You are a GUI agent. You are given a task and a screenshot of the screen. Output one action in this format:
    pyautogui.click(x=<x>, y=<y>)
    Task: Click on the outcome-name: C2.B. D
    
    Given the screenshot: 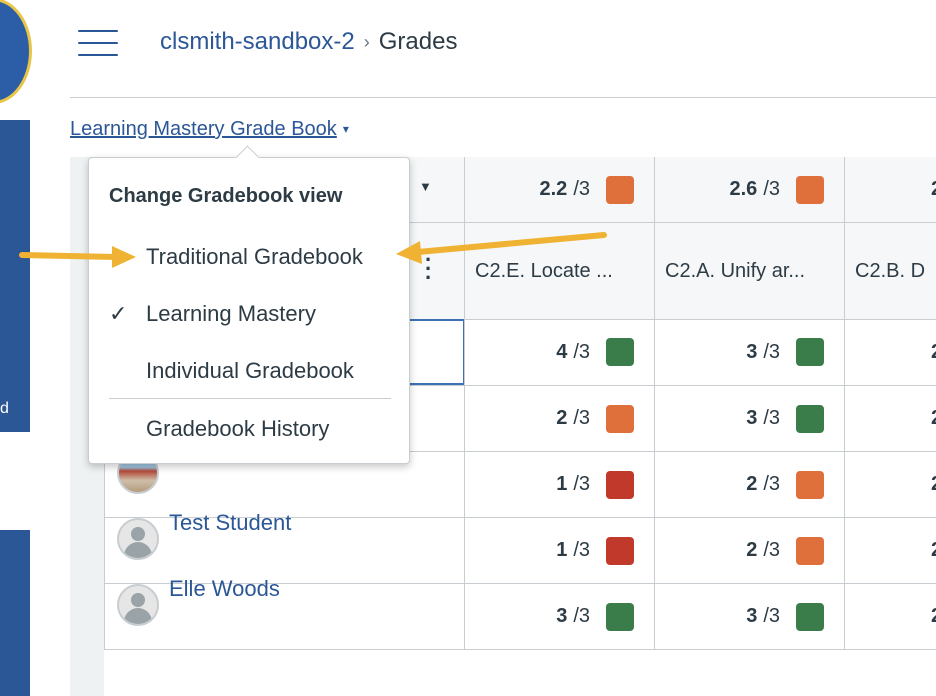 What is the action you would take?
    pyautogui.click(x=890, y=271)
    